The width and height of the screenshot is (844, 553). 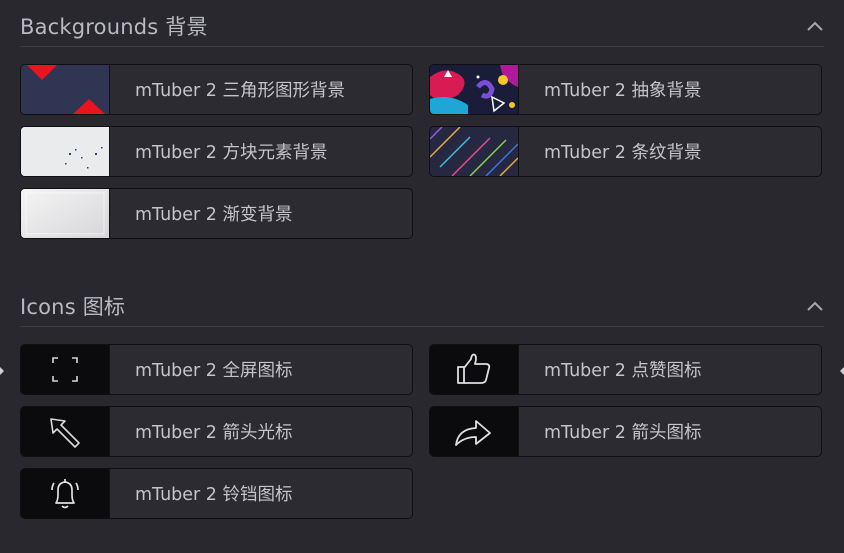 What do you see at coordinates (2, 371) in the screenshot?
I see `left-edge-marker` at bounding box center [2, 371].